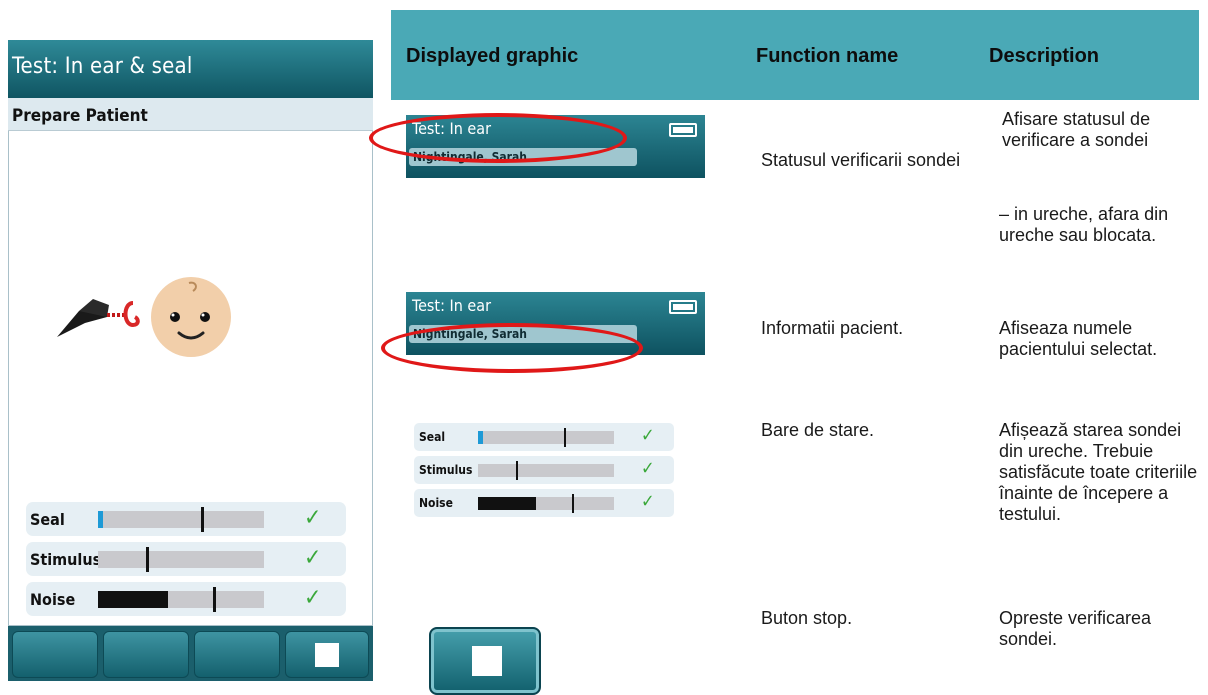  Describe the element at coordinates (832, 328) in the screenshot. I see `function-patient-info: Informatii pacient.` at that location.